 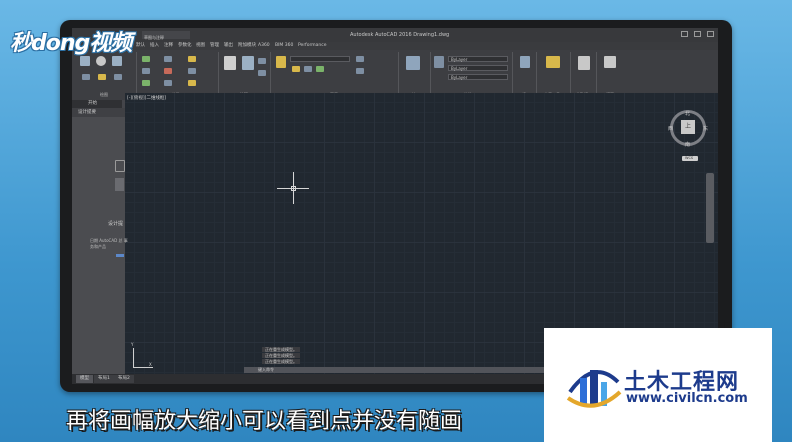 I want to click on group-label-draw: 绘图, so click(x=104, y=94).